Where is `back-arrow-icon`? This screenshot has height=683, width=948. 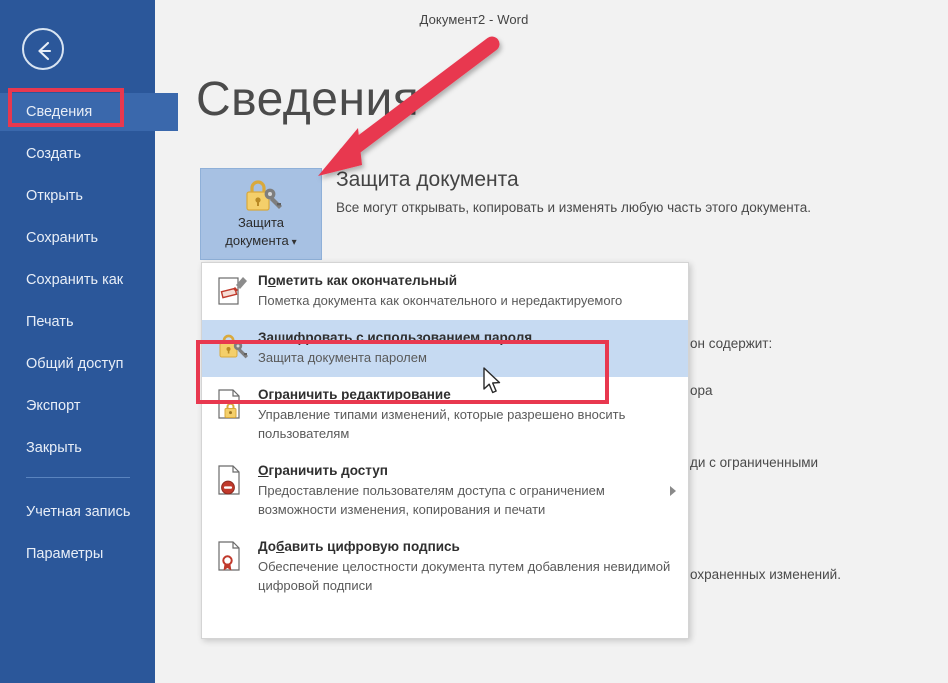
back-arrow-icon is located at coordinates (43, 49).